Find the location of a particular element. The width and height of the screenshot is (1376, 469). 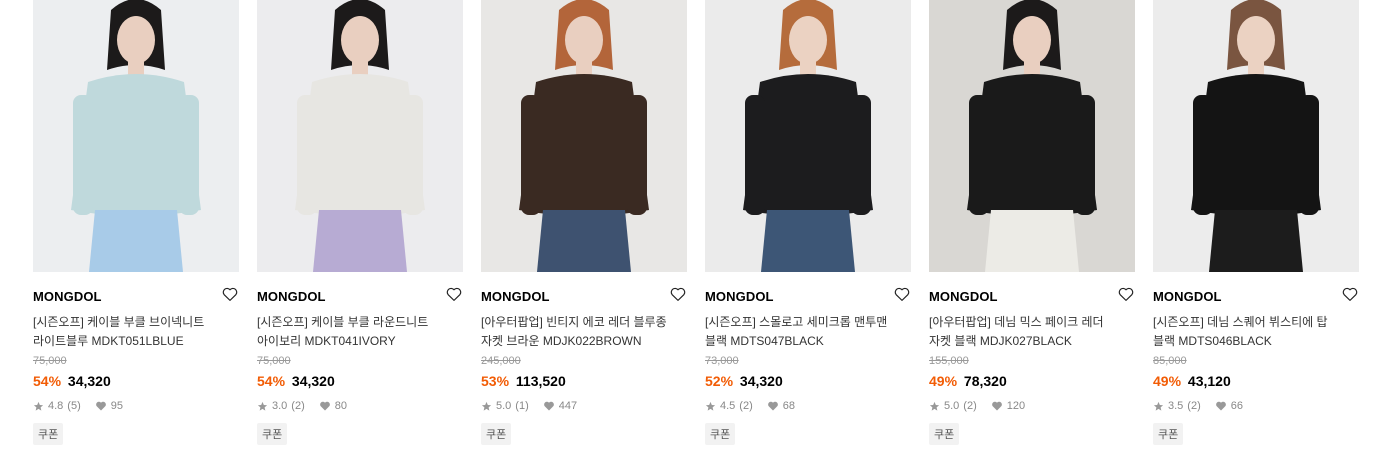

product-title-line: [시즌오프] 데님 스퀘어 뷔스티에 탑 is located at coordinates (1256, 322).